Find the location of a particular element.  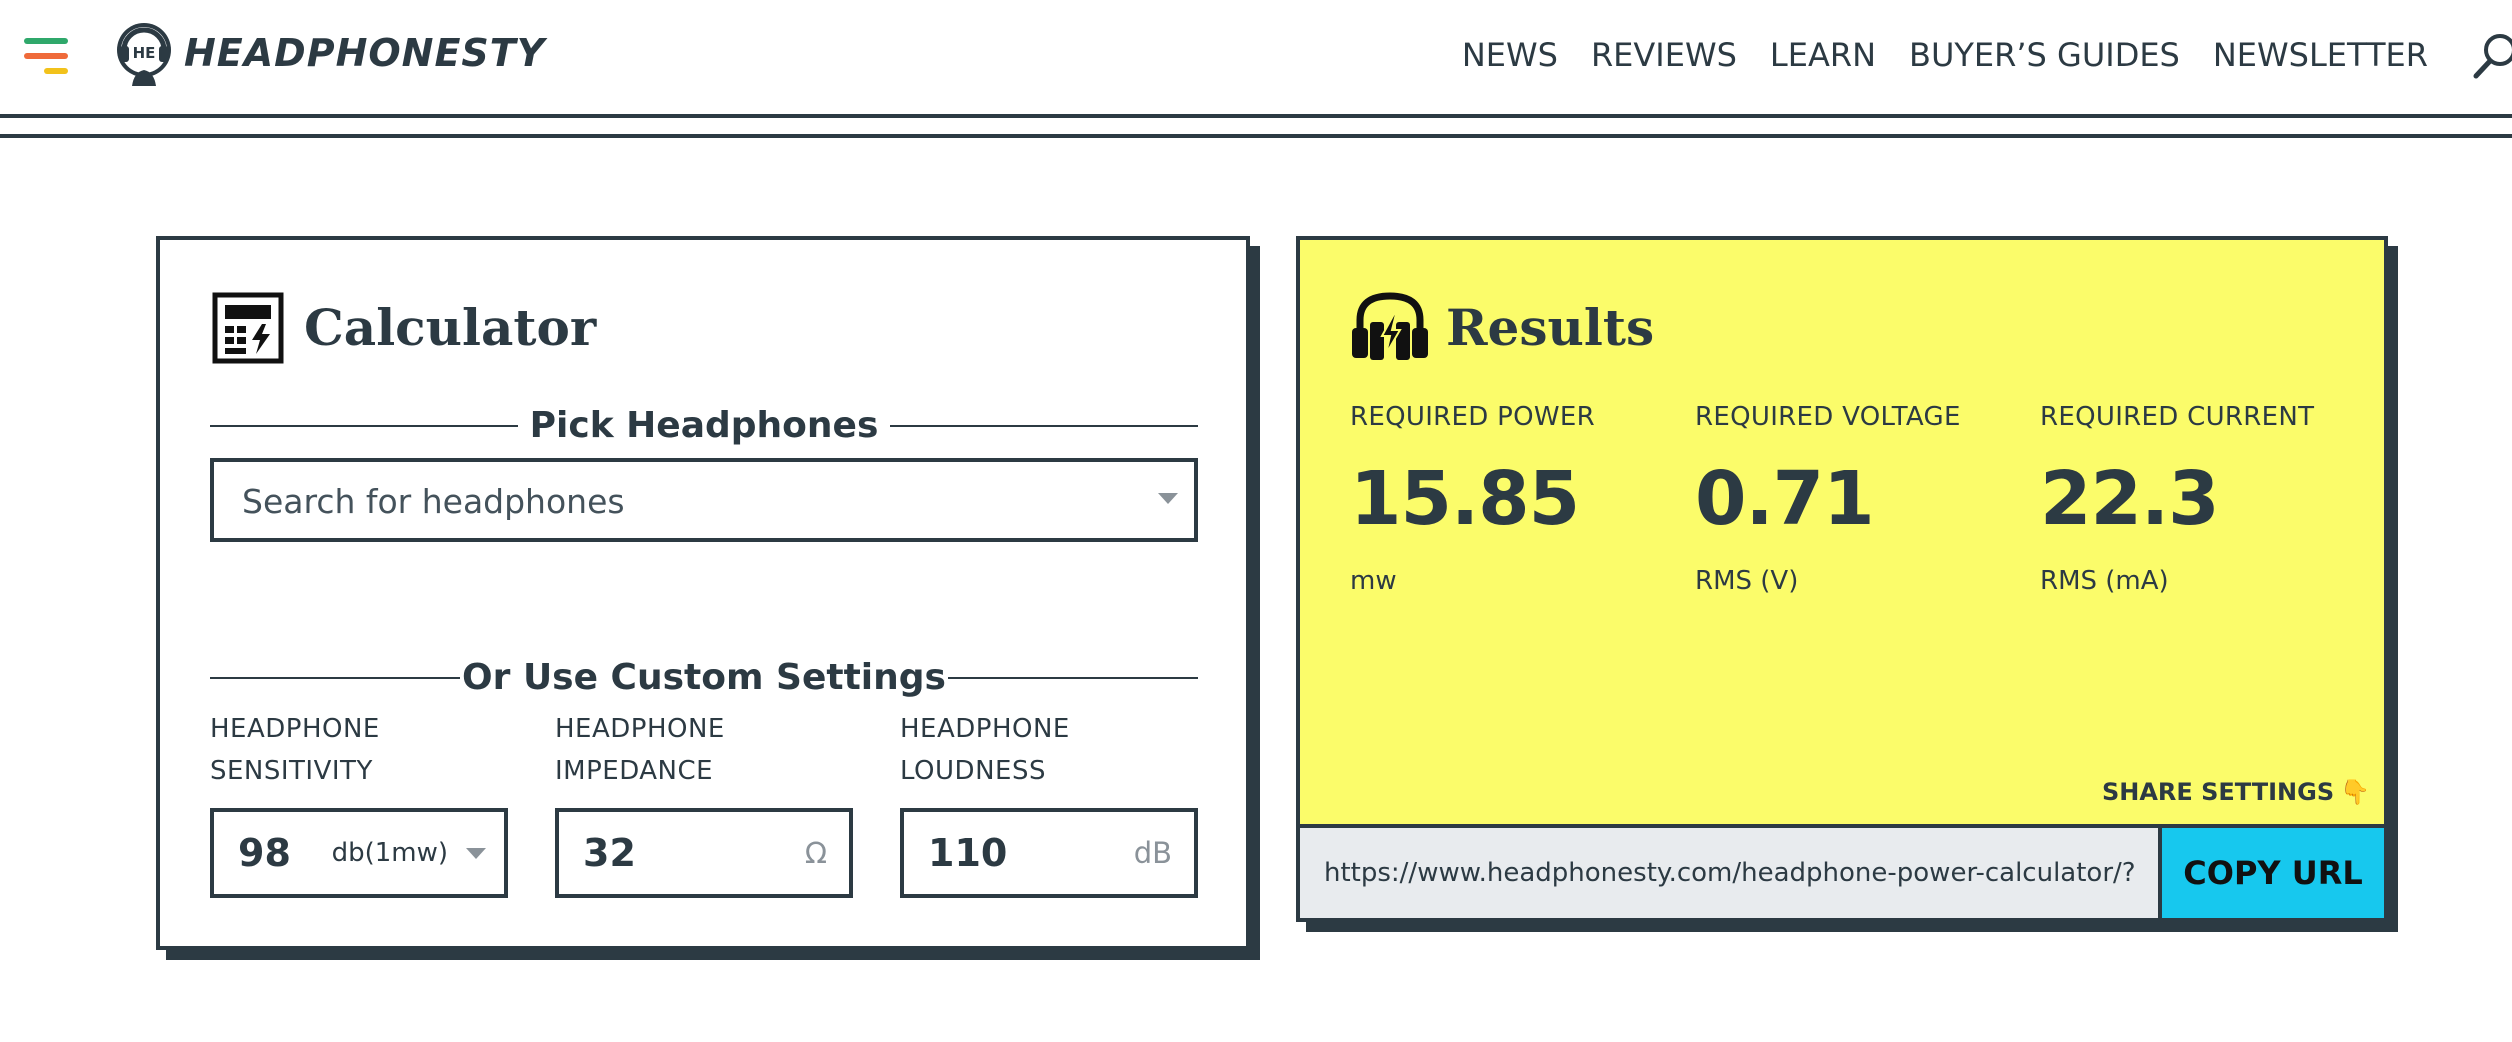

required-power-unit: mw is located at coordinates (1373, 581).